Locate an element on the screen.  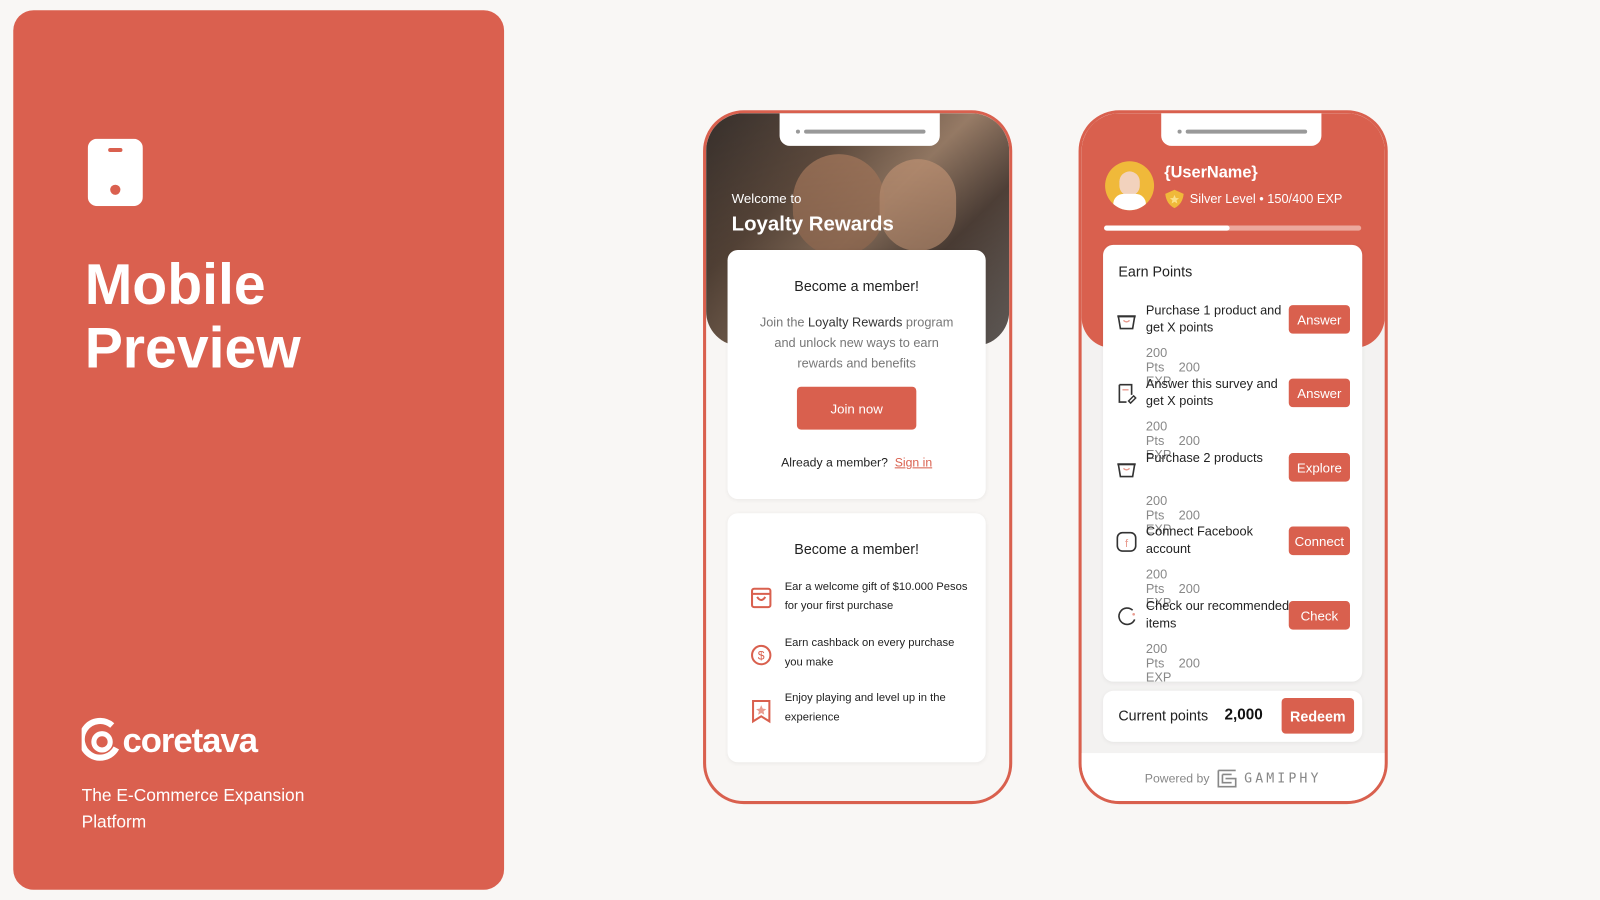
current-points-card: Current points 2,000 Redeem is located at coordinates (1233, 716).